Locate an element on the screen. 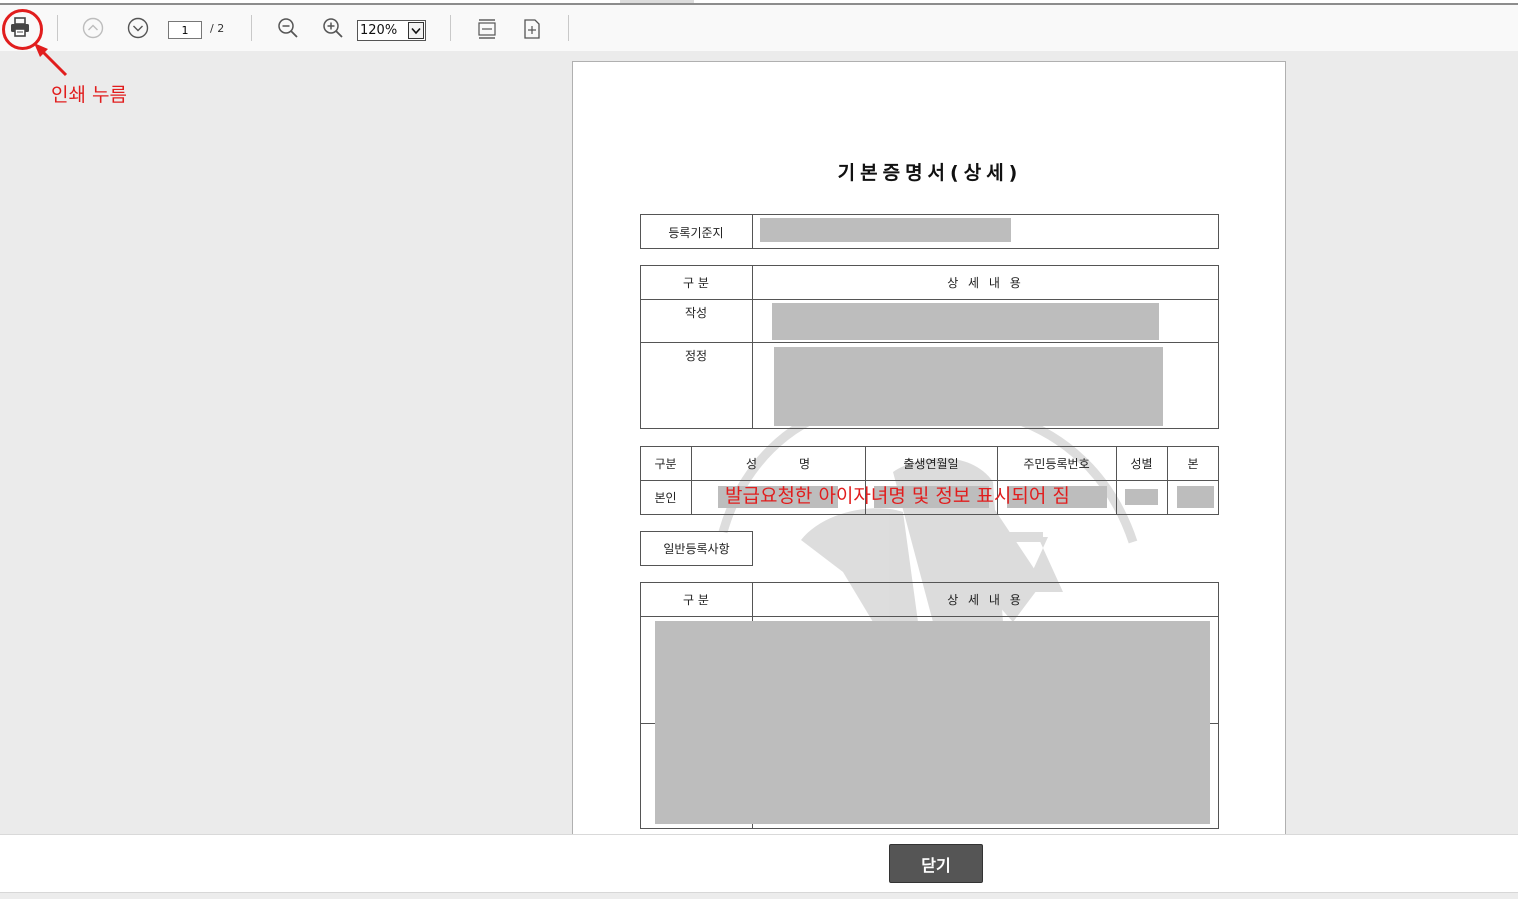 This screenshot has height=899, width=1518. pdf-toolbar: / 2 120% is located at coordinates (759, 28).